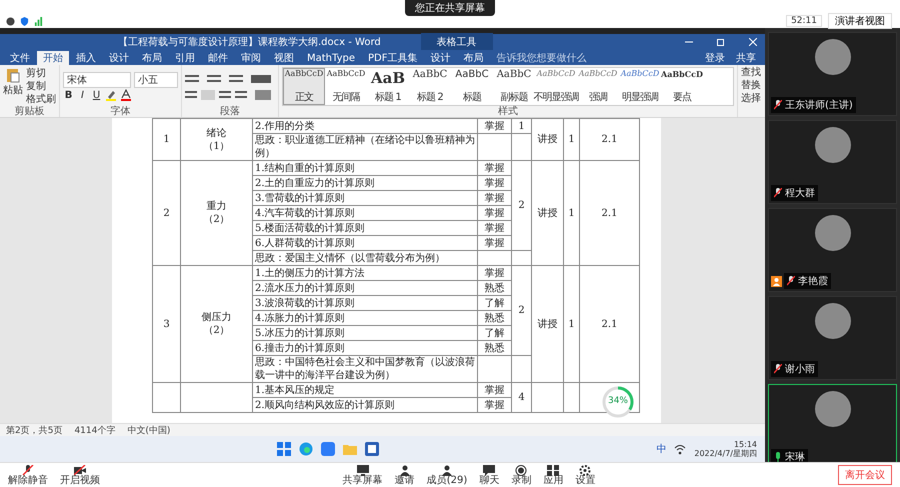 The height and width of the screenshot is (487, 900). What do you see at coordinates (725, 449) in the screenshot?
I see `taskbar-clock: 15:14 2022/4/7/星期四` at bounding box center [725, 449].